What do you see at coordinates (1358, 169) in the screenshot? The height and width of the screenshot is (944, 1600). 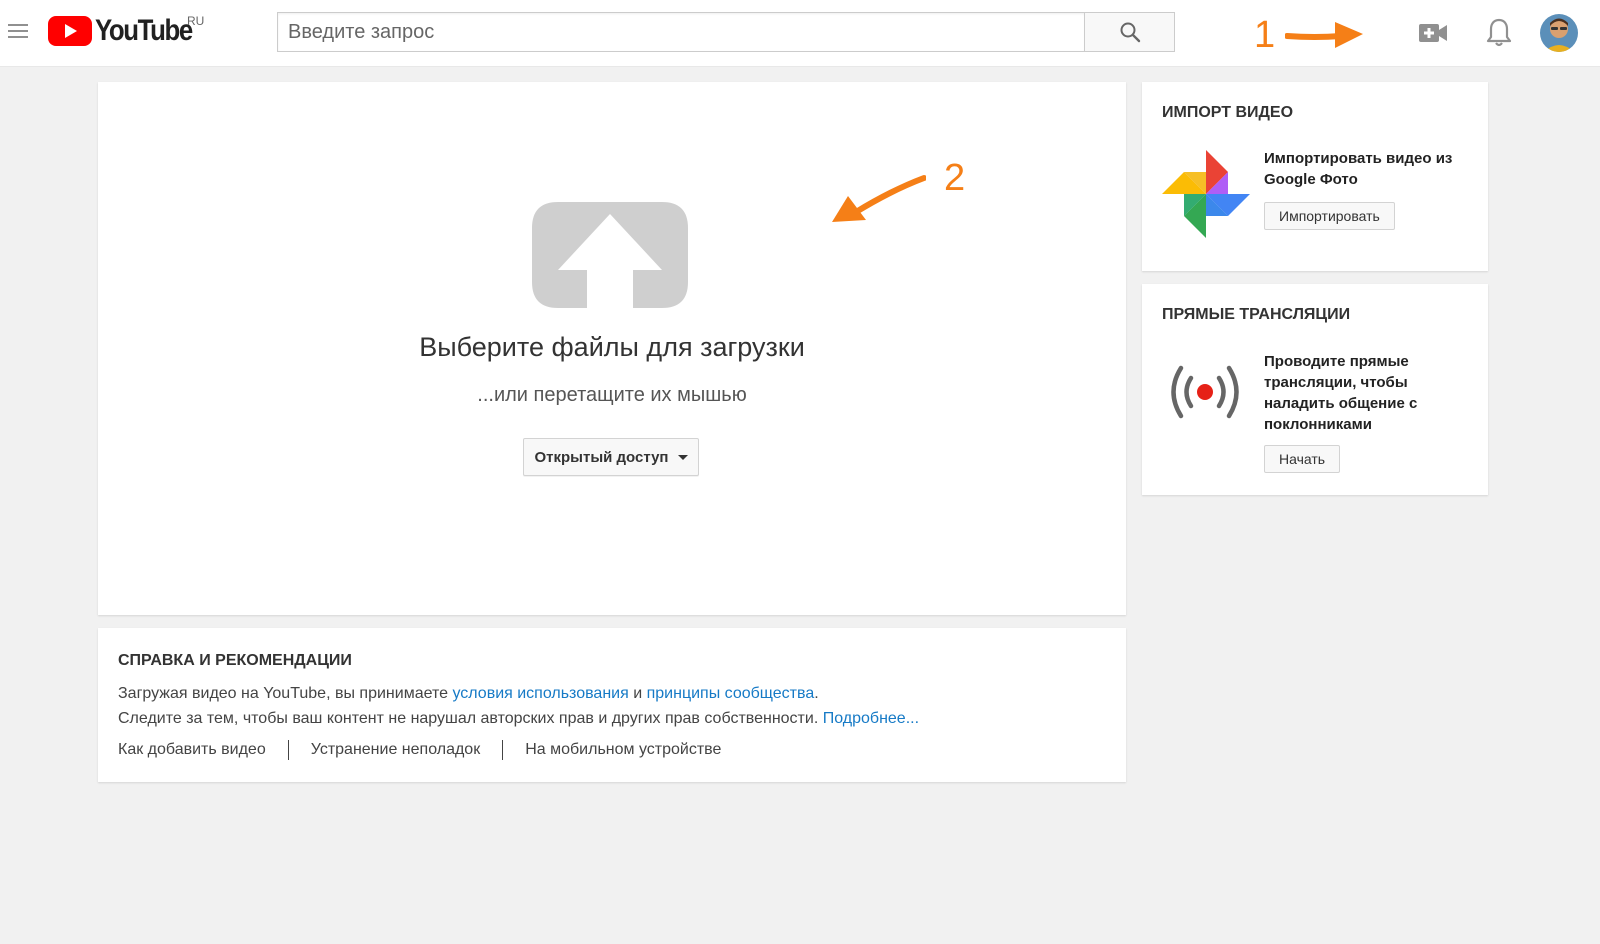 I see `import-description: Импортировать видео из Google Фото` at bounding box center [1358, 169].